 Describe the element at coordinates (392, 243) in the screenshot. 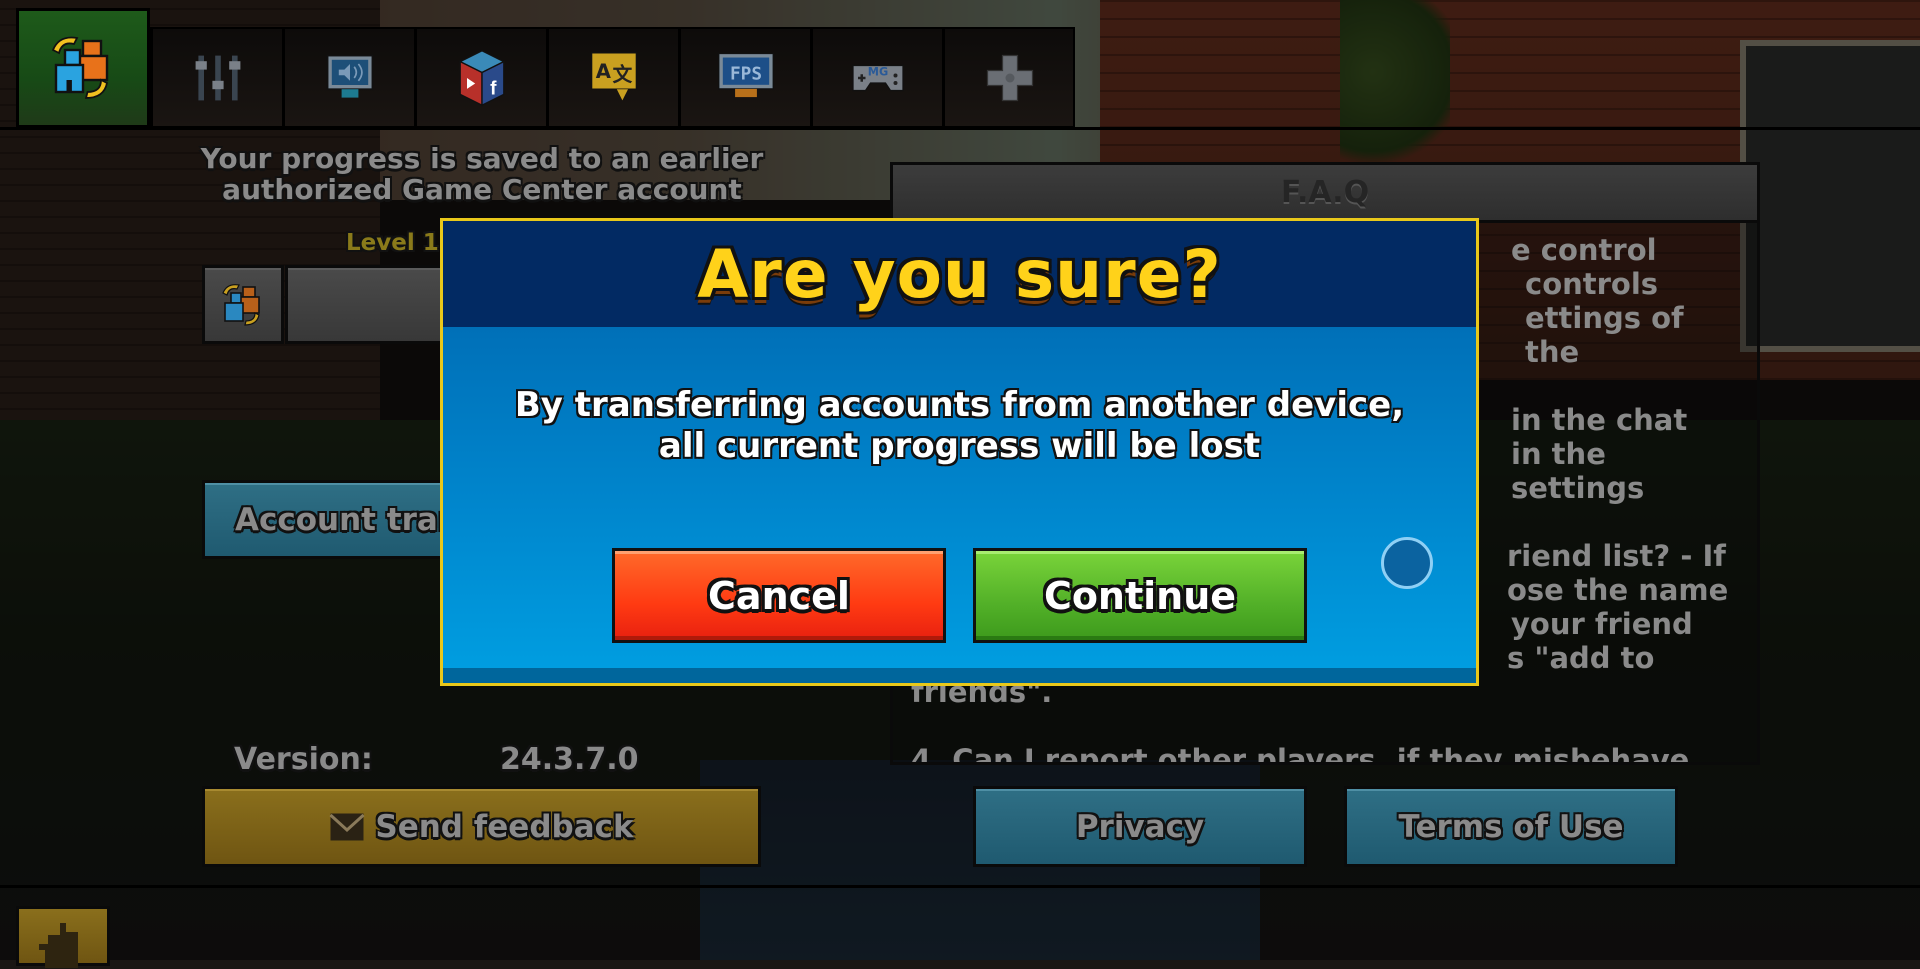

I see `level-label: Level 1` at that location.